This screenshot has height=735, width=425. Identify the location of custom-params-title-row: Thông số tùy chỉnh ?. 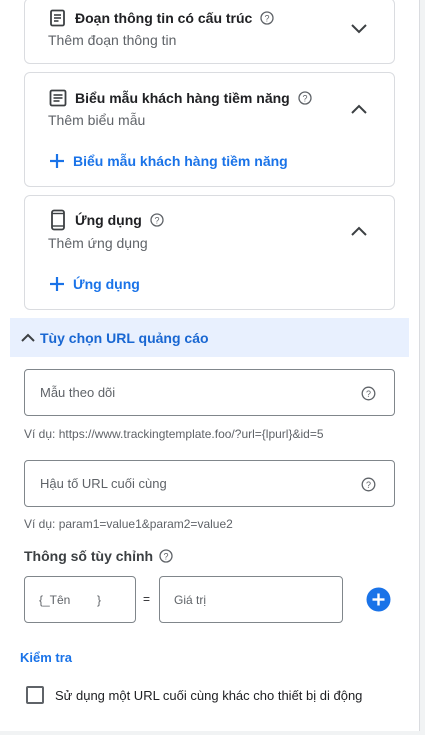
(98, 556).